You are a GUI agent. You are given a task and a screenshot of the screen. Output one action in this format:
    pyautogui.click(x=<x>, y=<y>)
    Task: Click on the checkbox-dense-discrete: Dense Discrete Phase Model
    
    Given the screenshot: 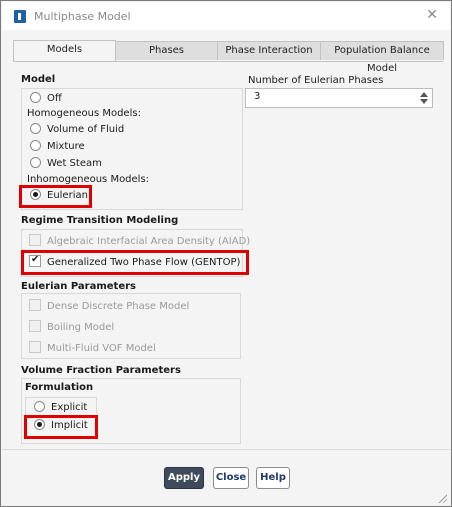 What is the action you would take?
    pyautogui.click(x=109, y=306)
    